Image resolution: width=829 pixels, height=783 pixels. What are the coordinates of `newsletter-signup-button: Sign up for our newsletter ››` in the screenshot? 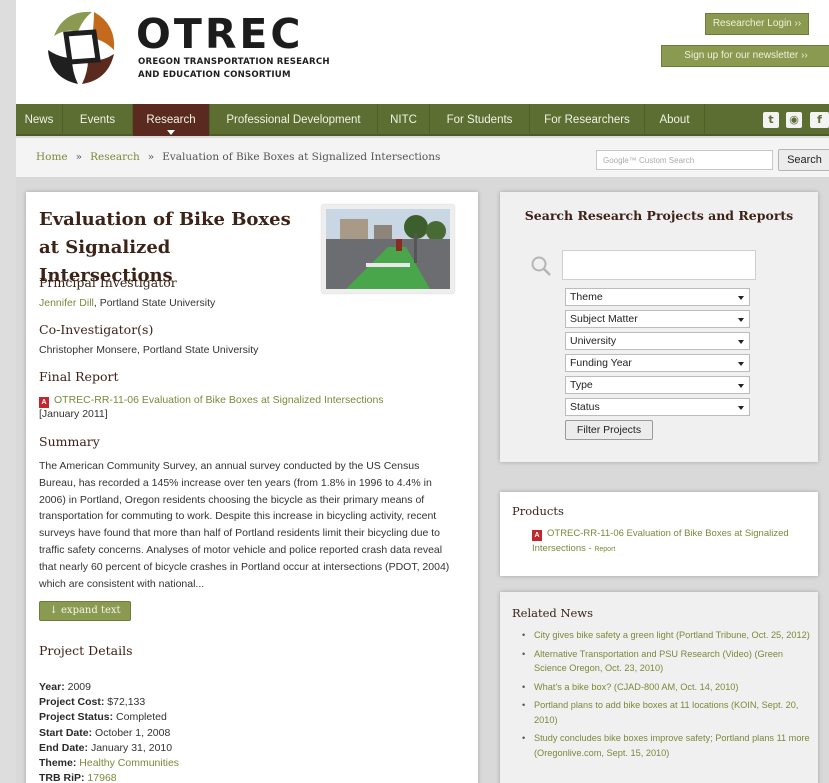 It's located at (745, 56).